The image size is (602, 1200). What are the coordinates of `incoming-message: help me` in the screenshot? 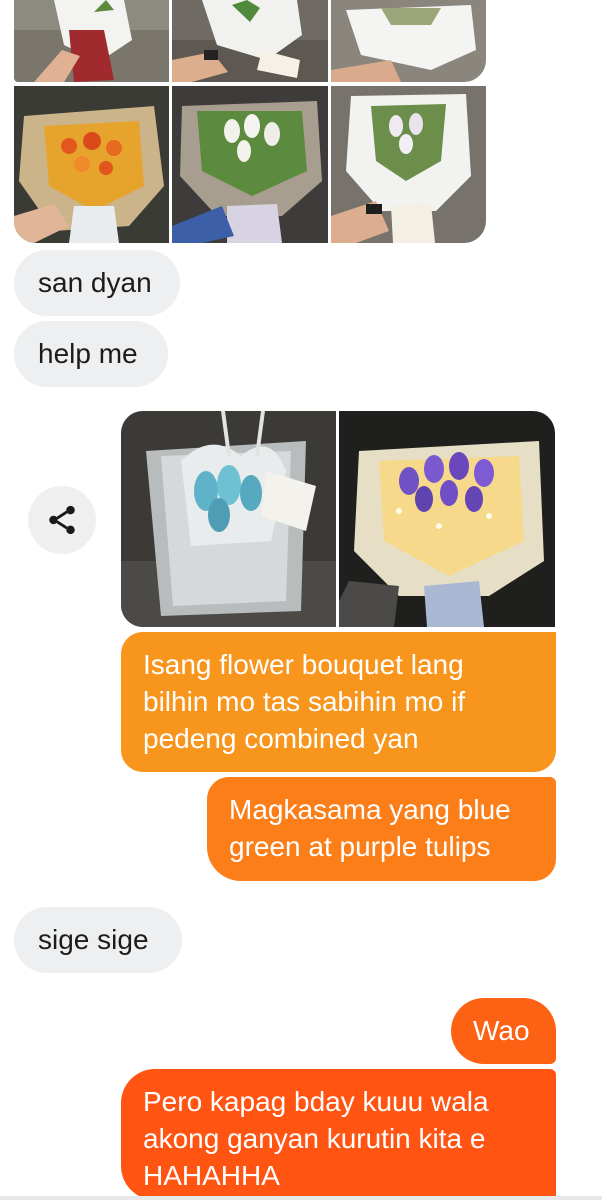 It's located at (91, 354).